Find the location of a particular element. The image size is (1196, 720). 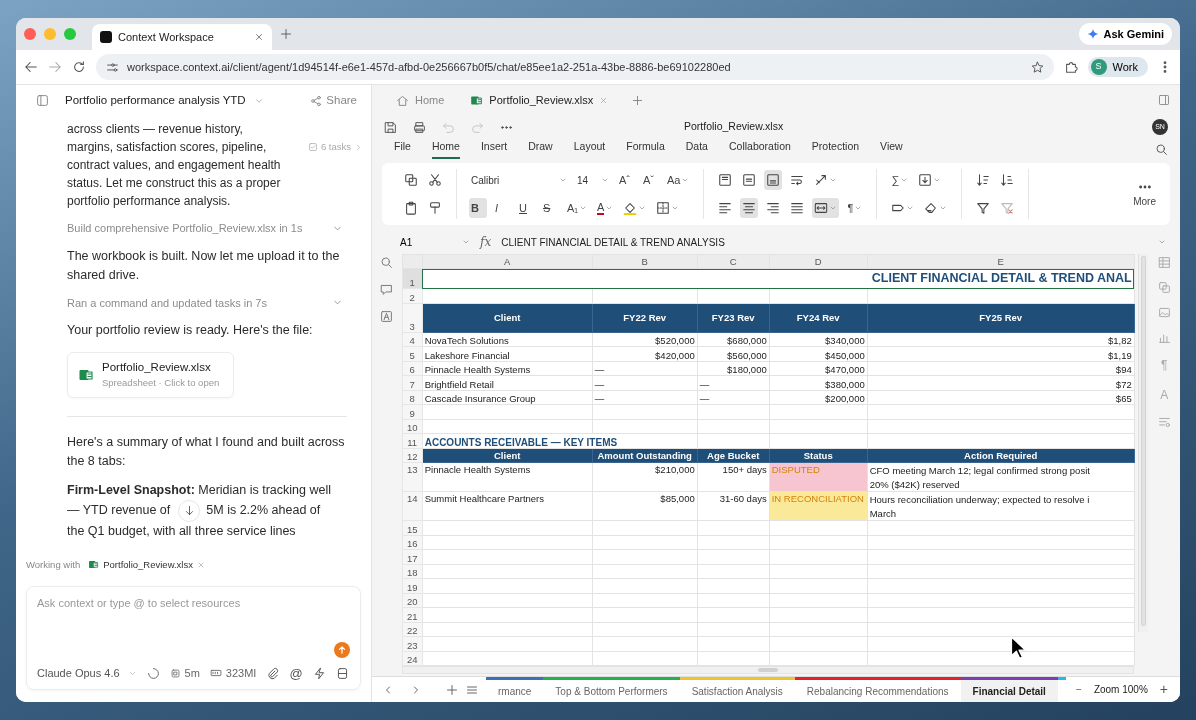

zoom-level: Zoom 100% is located at coordinates (1120, 690).